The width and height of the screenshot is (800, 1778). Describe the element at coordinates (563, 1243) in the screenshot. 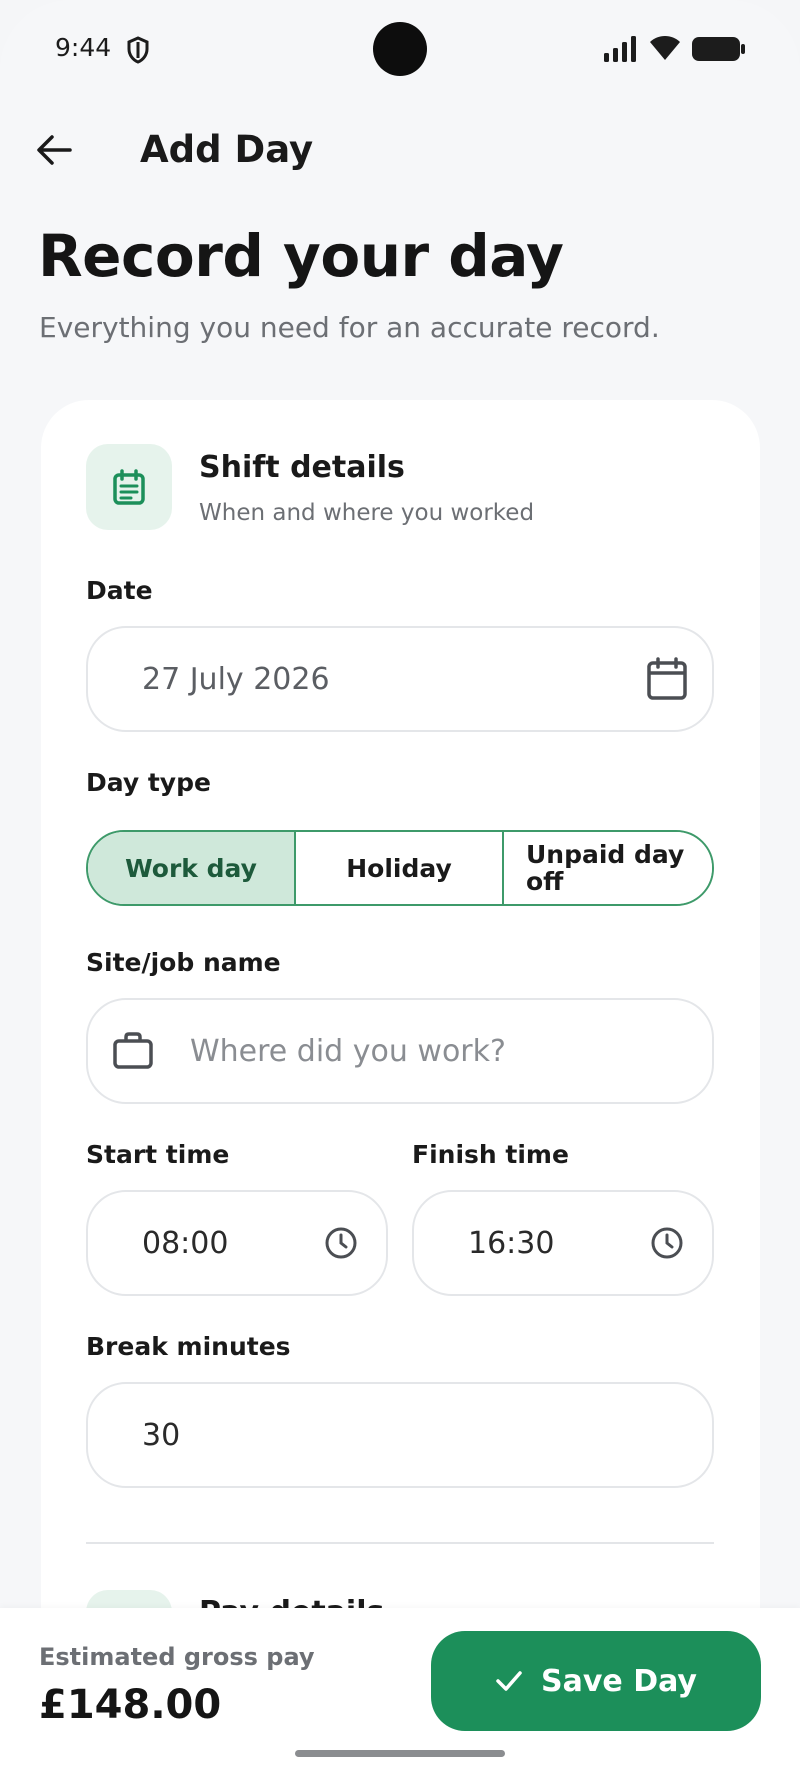

I see `finish-time-field: 16:30` at that location.